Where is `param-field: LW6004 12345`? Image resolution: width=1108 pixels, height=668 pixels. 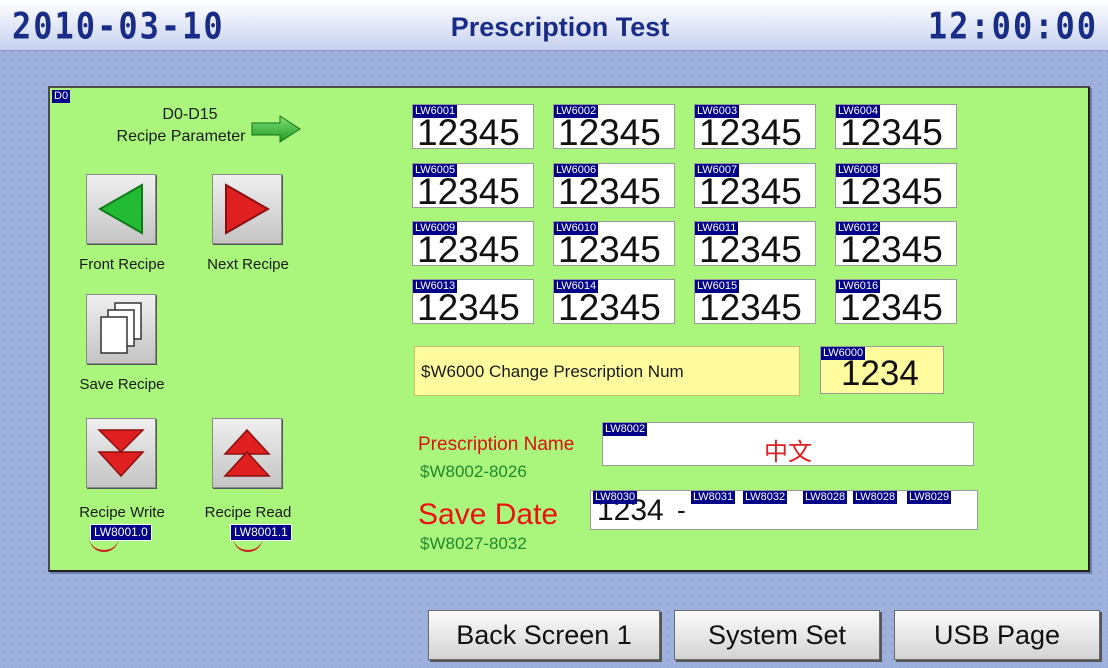 param-field: LW6004 12345 is located at coordinates (896, 128).